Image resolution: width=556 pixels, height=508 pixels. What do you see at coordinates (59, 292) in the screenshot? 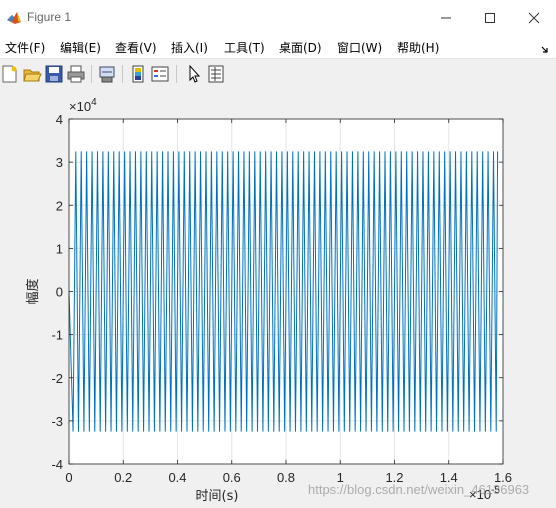
I see `y-tick-label: 0` at bounding box center [59, 292].